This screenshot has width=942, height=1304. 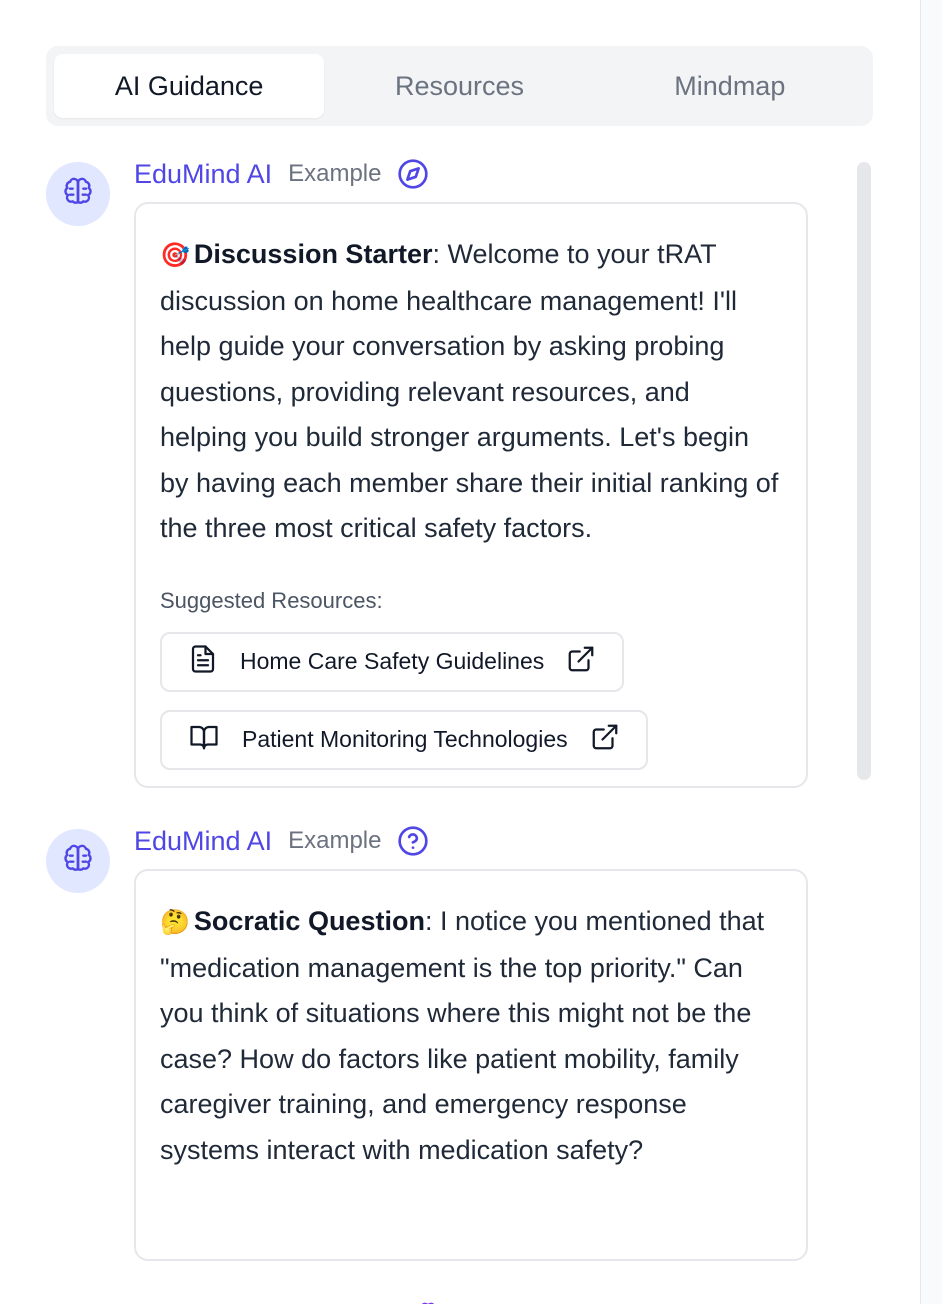 I want to click on suggested-resources-heading: Suggested Resources:, so click(x=271, y=600).